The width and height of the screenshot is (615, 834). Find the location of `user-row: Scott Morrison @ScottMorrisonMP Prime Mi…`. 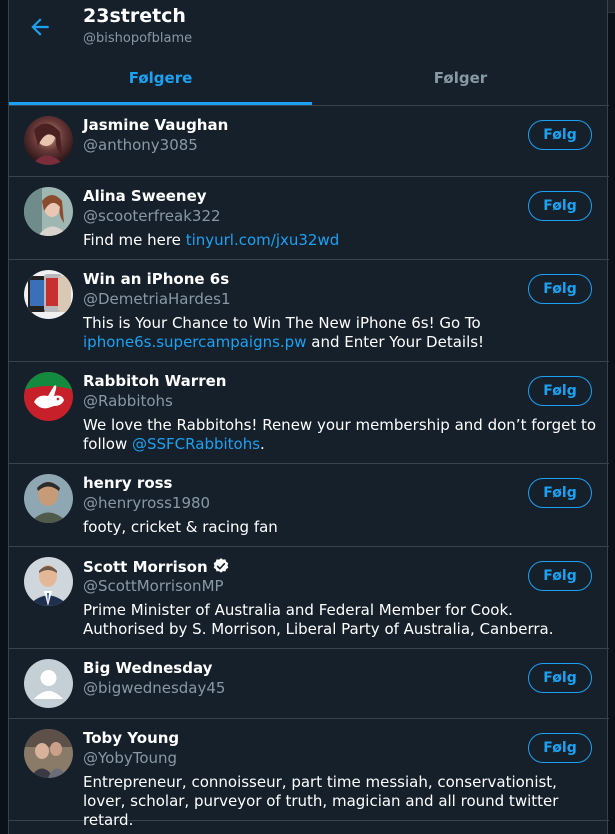

user-row: Scott Morrison @ScottMorrisonMP Prime Mi… is located at coordinates (309, 598).